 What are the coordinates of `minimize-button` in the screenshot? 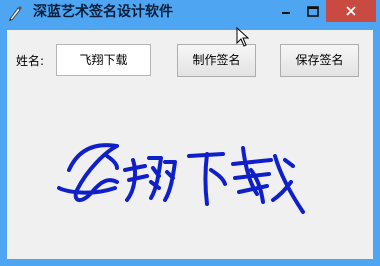 It's located at (285, 11).